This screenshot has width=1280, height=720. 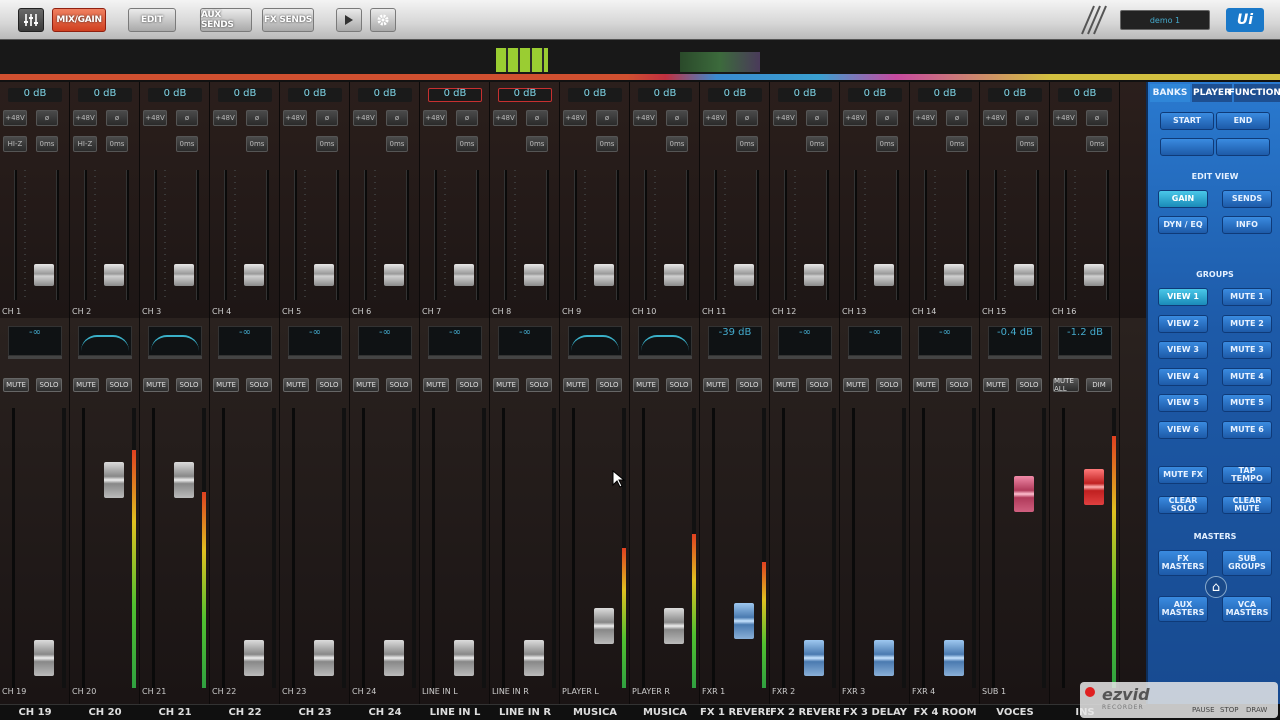 What do you see at coordinates (805, 713) in the screenshot?
I see `channel-label: FX 2 REVERB` at bounding box center [805, 713].